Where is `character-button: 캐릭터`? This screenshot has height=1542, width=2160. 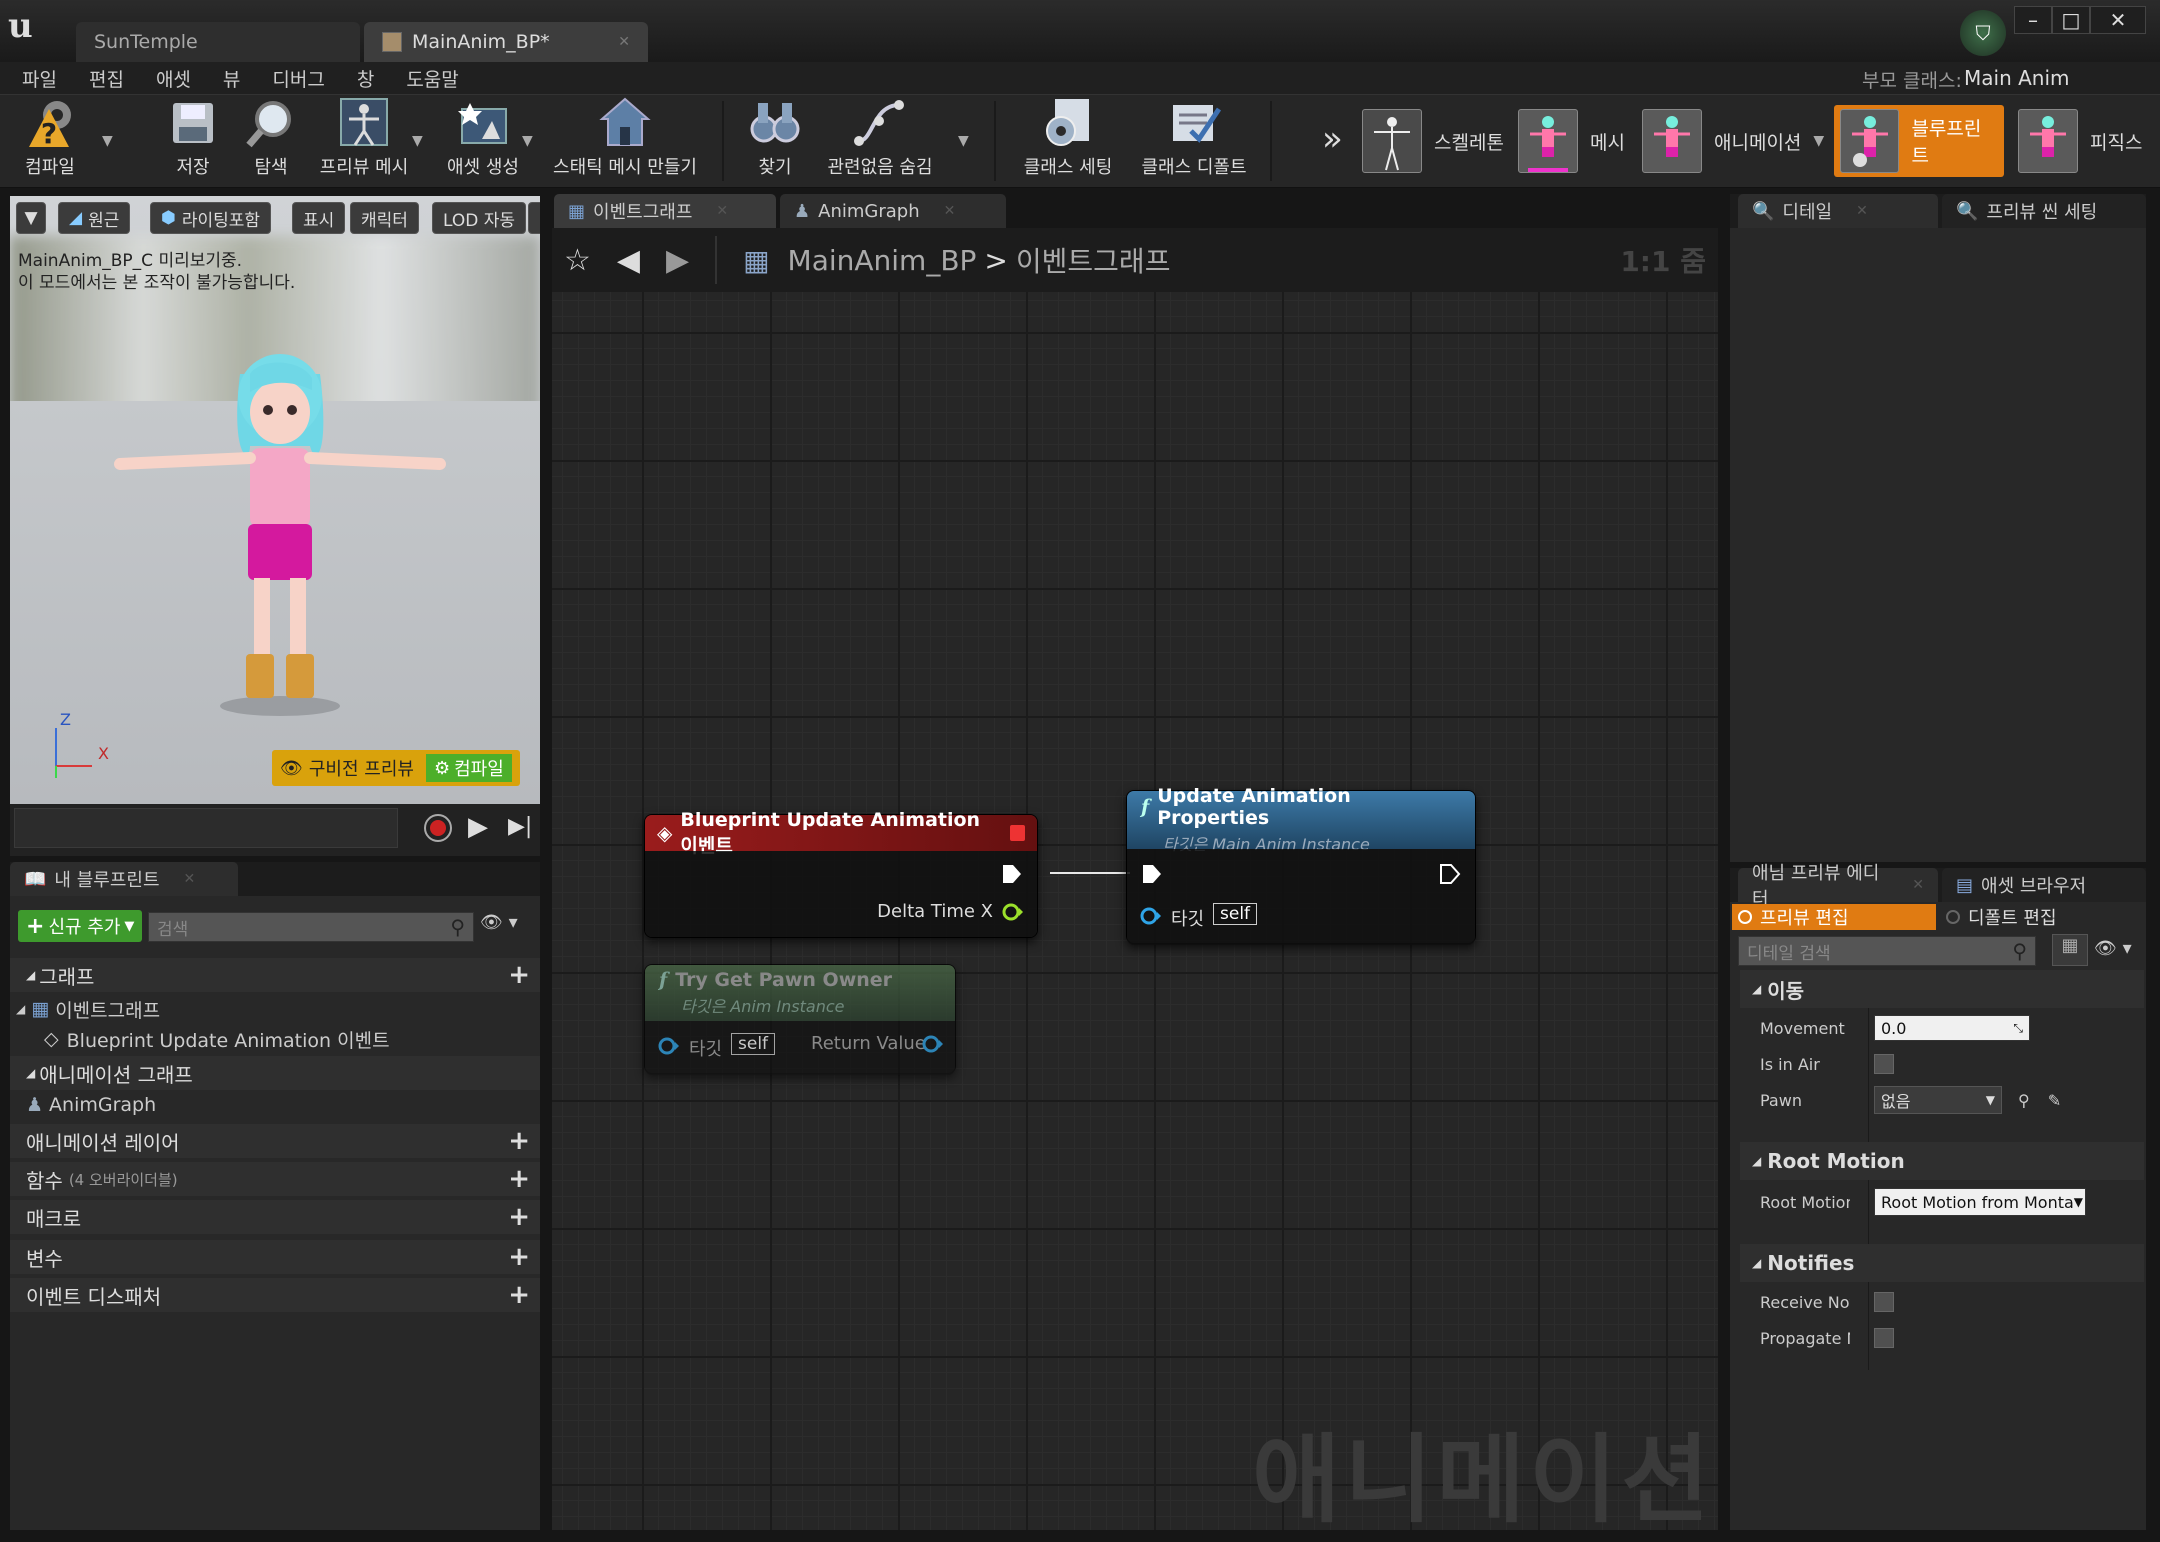
character-button: 캐릭터 is located at coordinates (384, 218).